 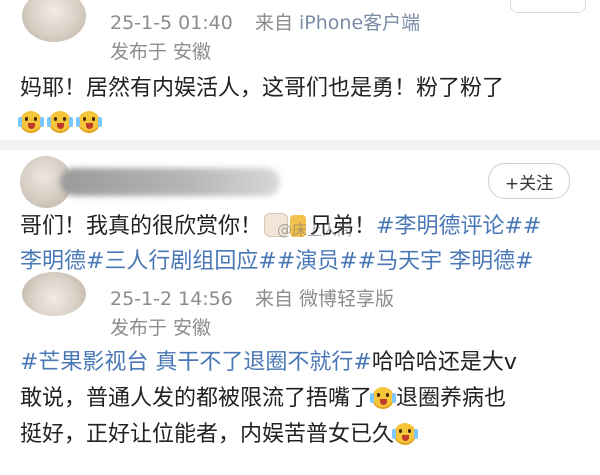 I want to click on topic-link: #李明德评论##, so click(x=458, y=226).